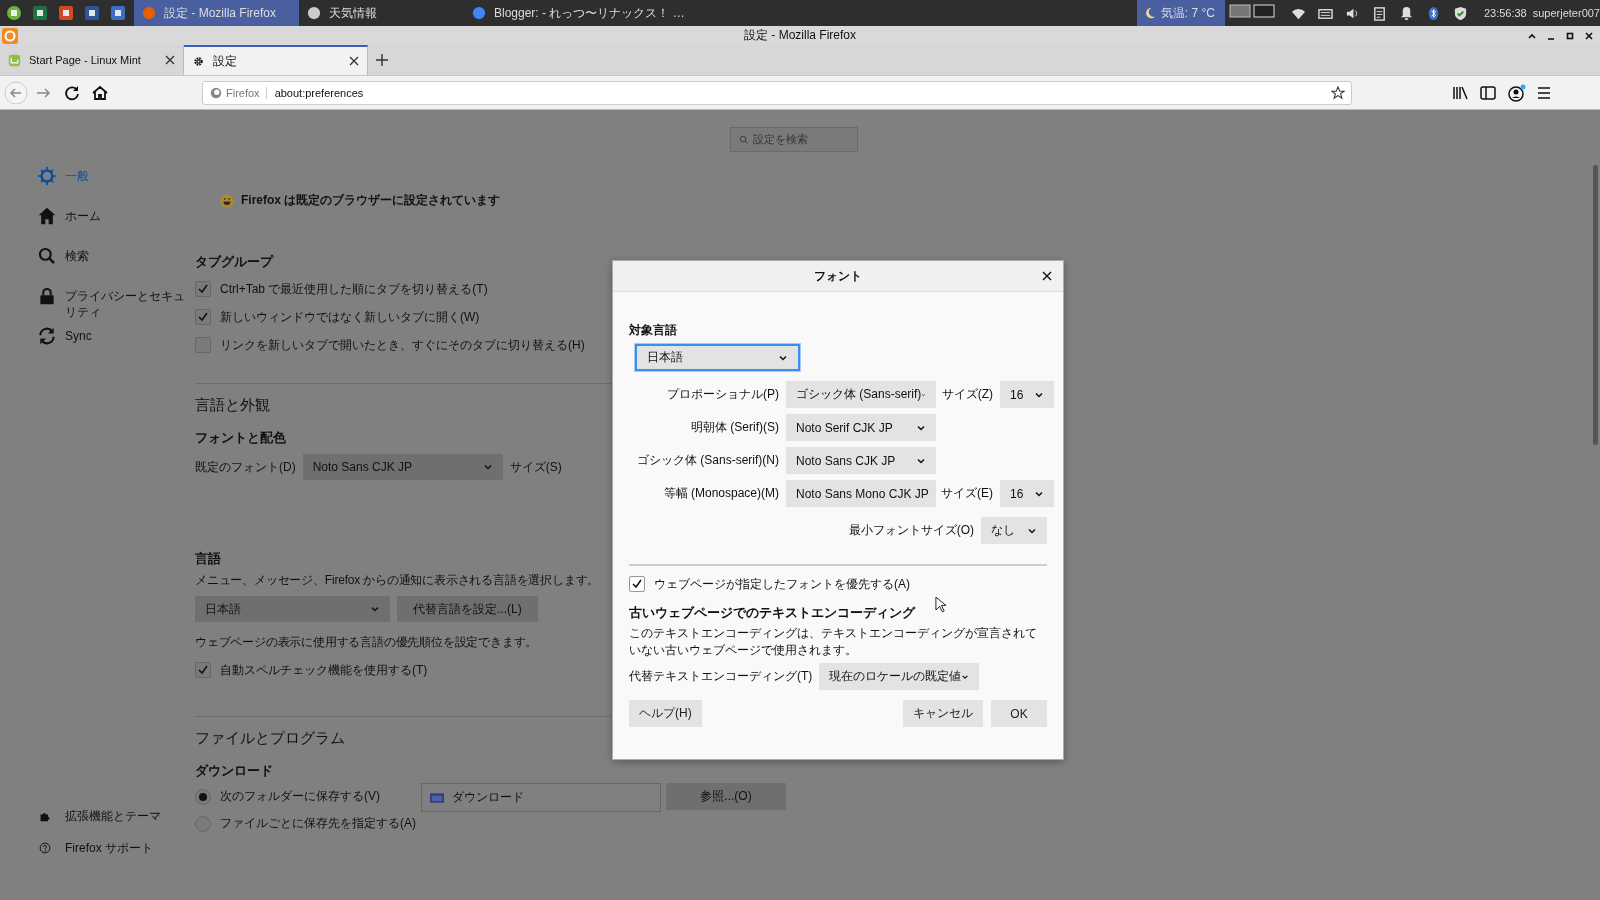 The image size is (1600, 900). I want to click on field-label: ゴシック体 (Sans-serif)(N), so click(708, 460).